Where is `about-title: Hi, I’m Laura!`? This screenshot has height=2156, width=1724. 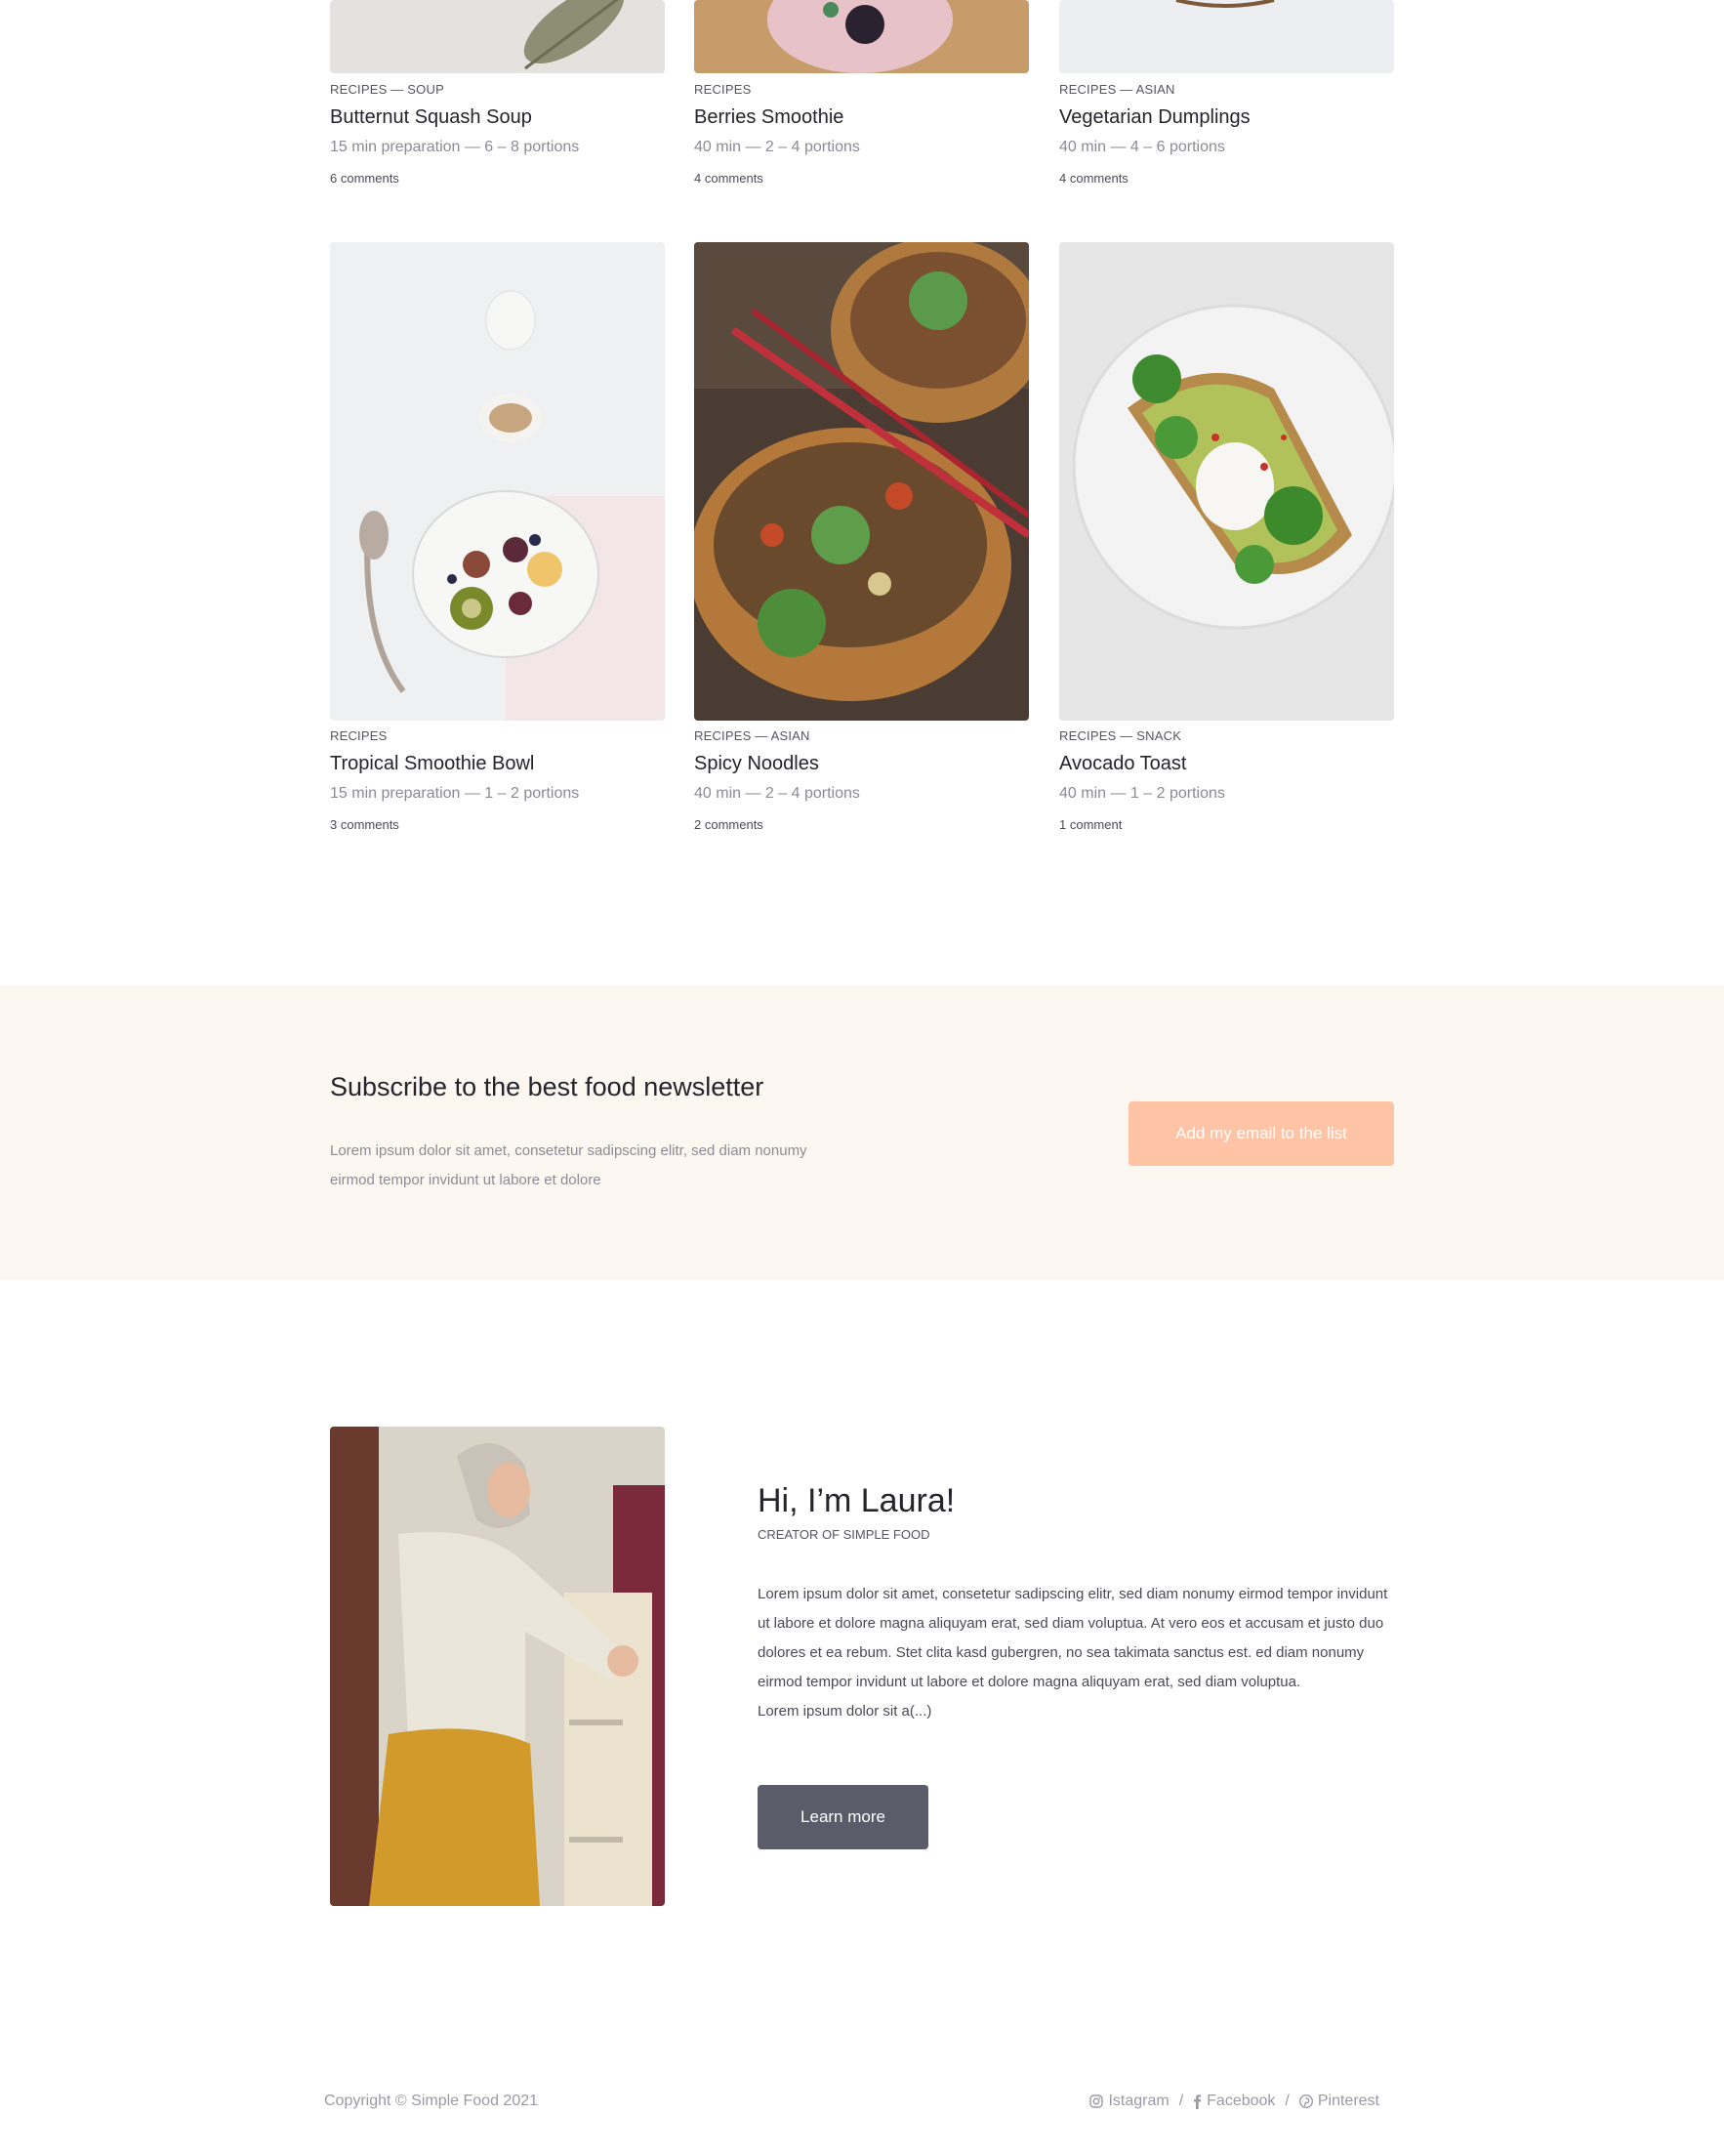
about-title: Hi, I’m Laura! is located at coordinates (857, 1500).